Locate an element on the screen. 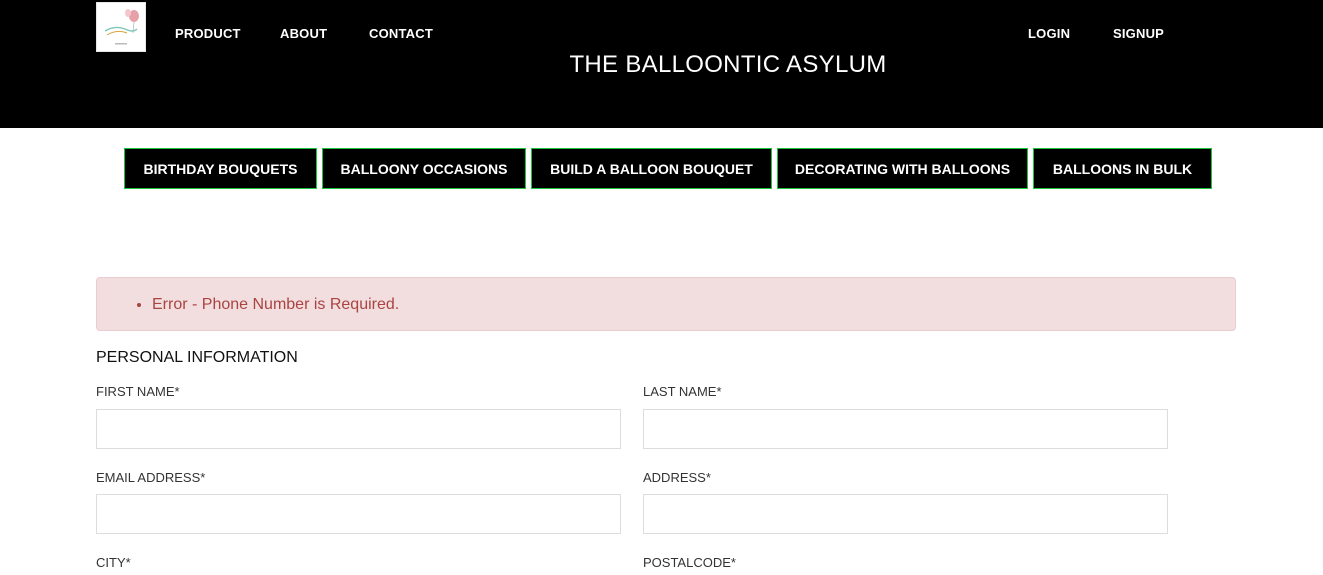 This screenshot has width=1323, height=575. postalcode-label: POSTALCODE* is located at coordinates (689, 562).